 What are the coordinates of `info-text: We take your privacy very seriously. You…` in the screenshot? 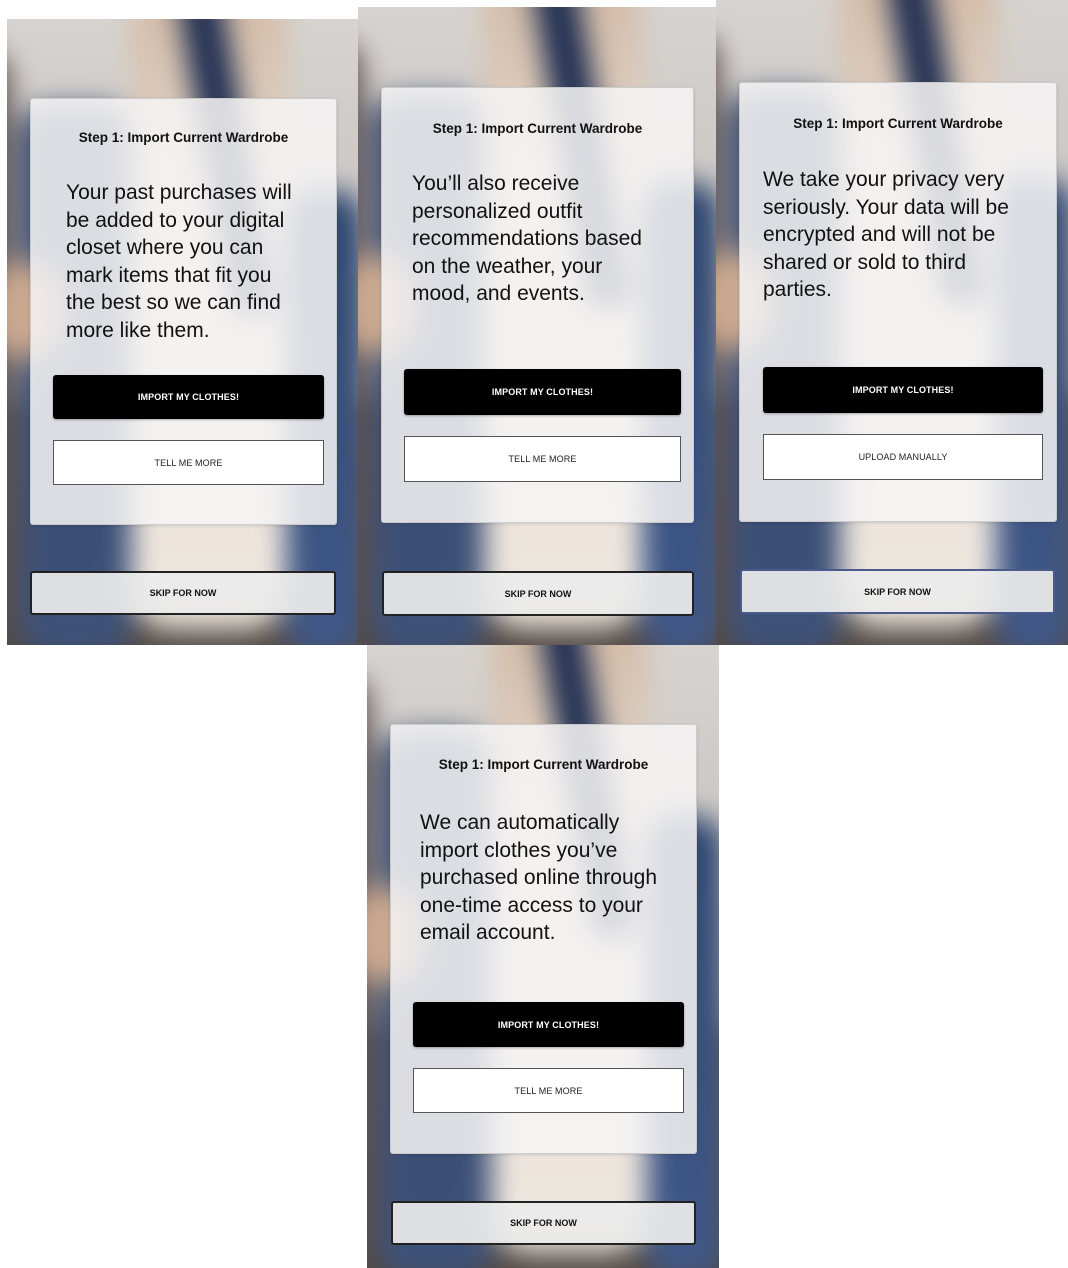 It's located at (886, 234).